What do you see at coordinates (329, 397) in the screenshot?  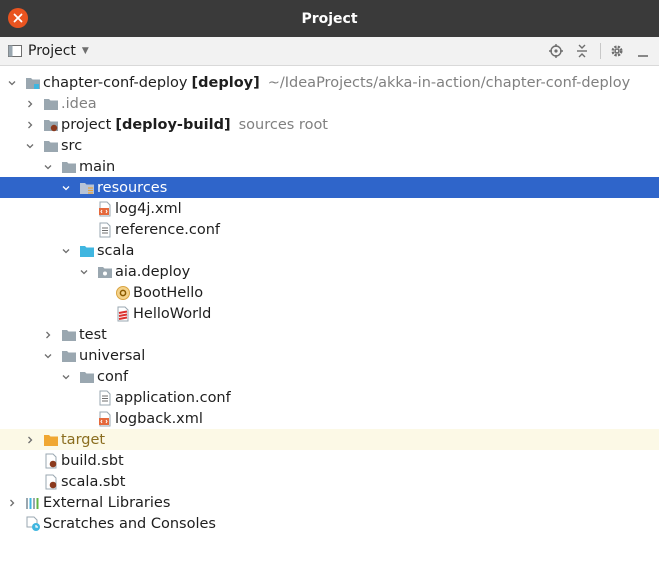 I see `tree-row-application-conf: application.conf` at bounding box center [329, 397].